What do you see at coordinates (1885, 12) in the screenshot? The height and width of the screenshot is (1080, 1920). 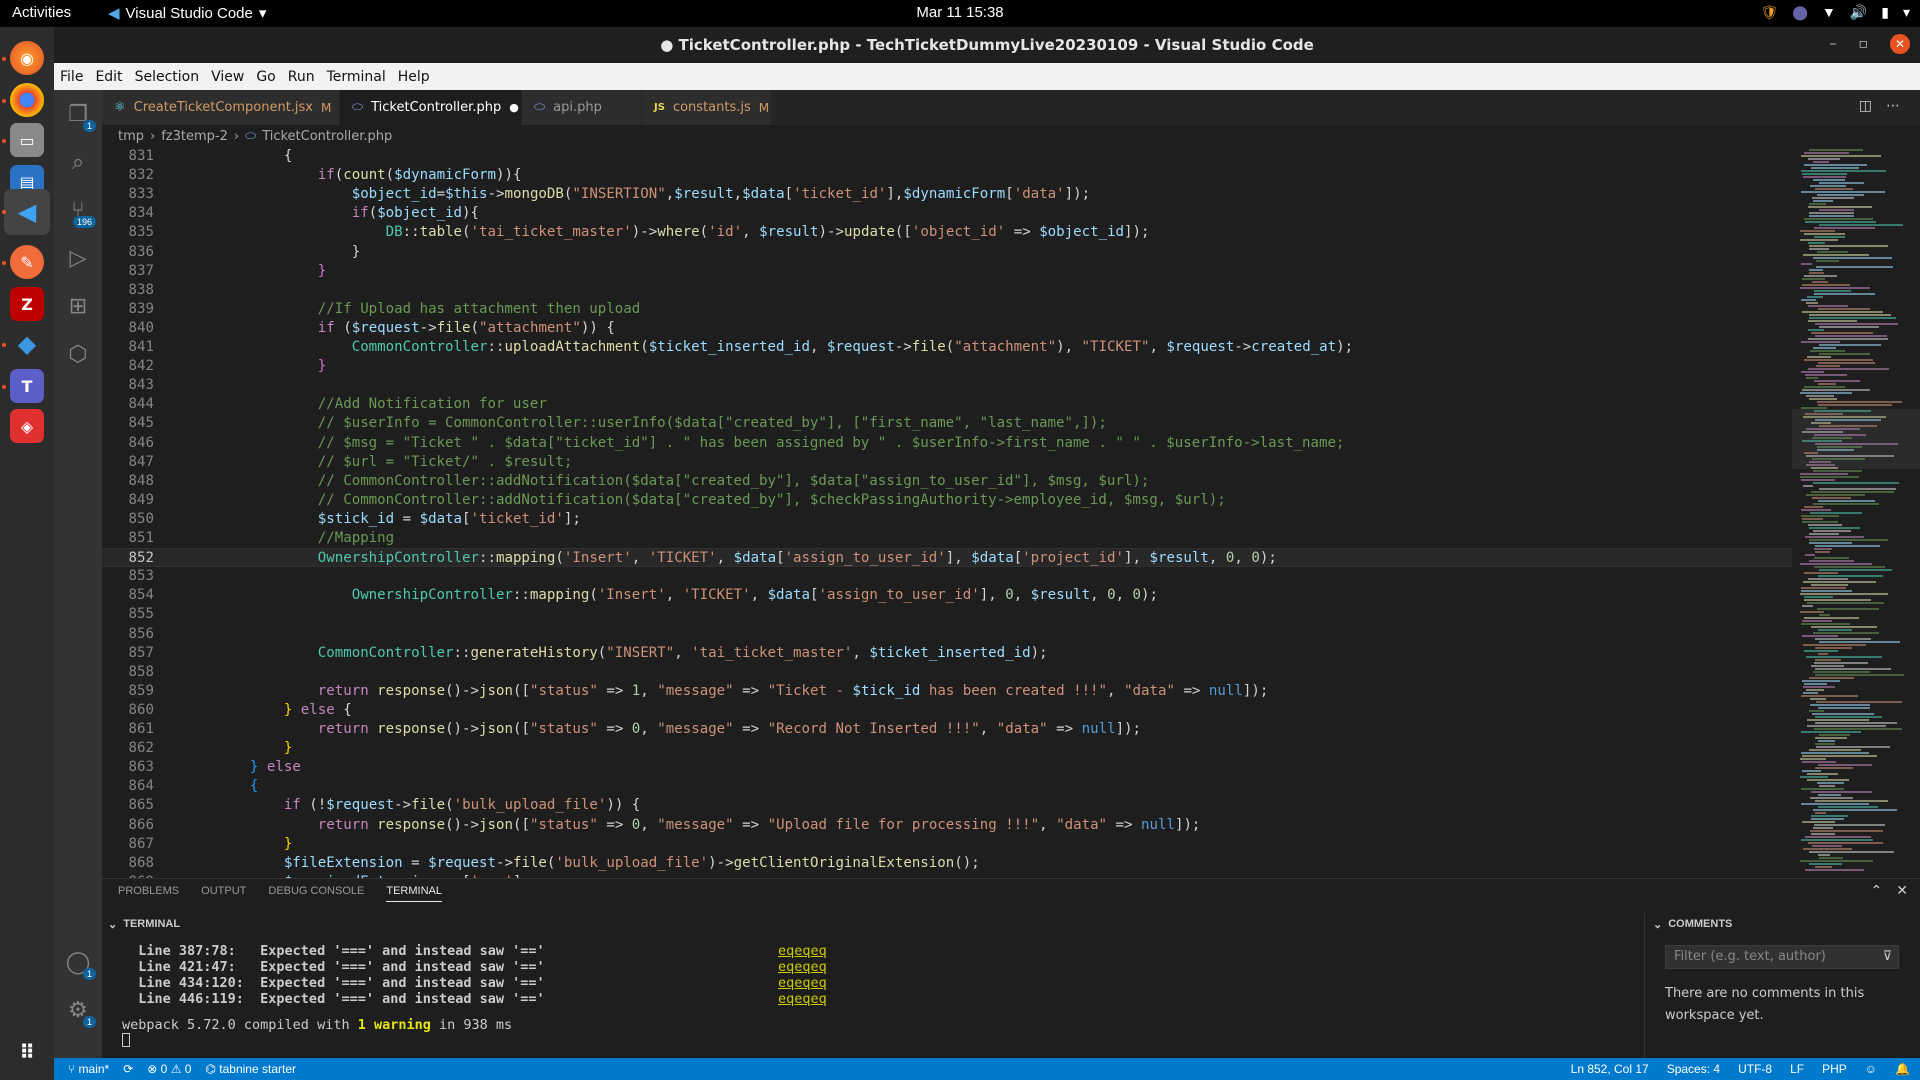 I see `battery-icon: ▮` at bounding box center [1885, 12].